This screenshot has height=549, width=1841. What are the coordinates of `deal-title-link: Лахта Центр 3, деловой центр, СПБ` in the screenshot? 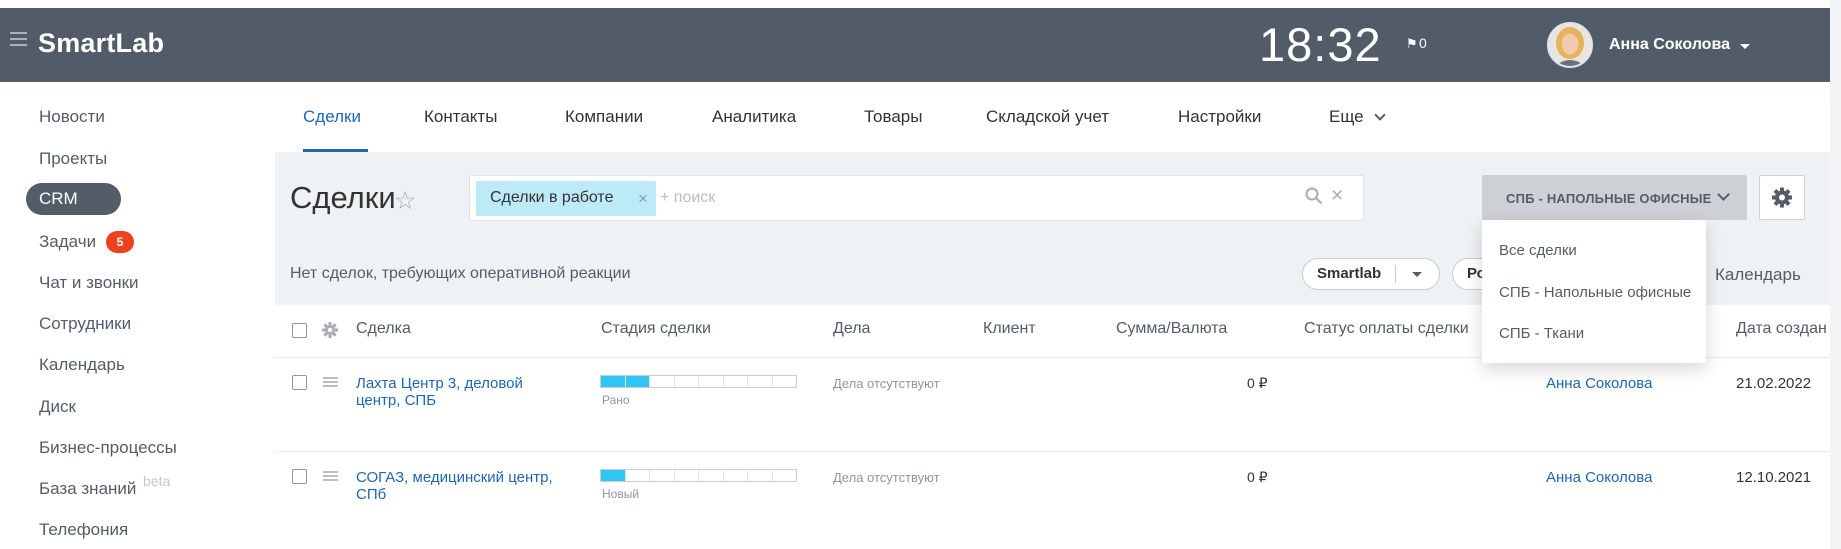 It's located at (458, 392).